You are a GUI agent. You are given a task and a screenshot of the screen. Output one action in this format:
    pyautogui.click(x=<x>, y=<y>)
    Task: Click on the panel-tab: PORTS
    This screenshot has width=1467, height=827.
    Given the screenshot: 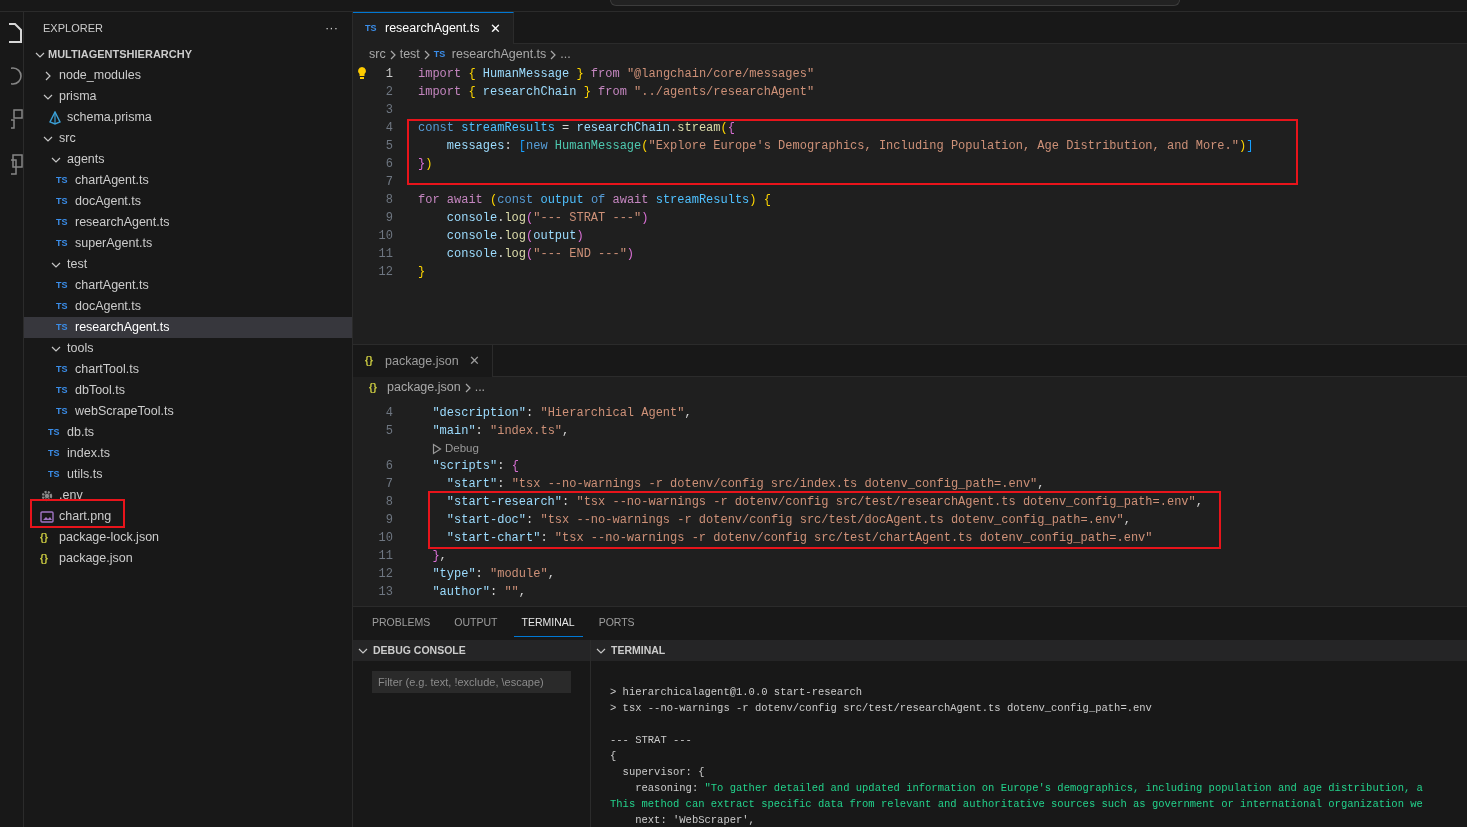 What is the action you would take?
    pyautogui.click(x=616, y=623)
    